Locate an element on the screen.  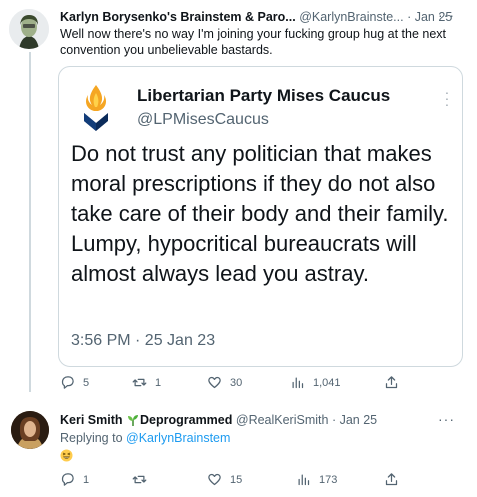
retweet-button is located at coordinates (143, 479).